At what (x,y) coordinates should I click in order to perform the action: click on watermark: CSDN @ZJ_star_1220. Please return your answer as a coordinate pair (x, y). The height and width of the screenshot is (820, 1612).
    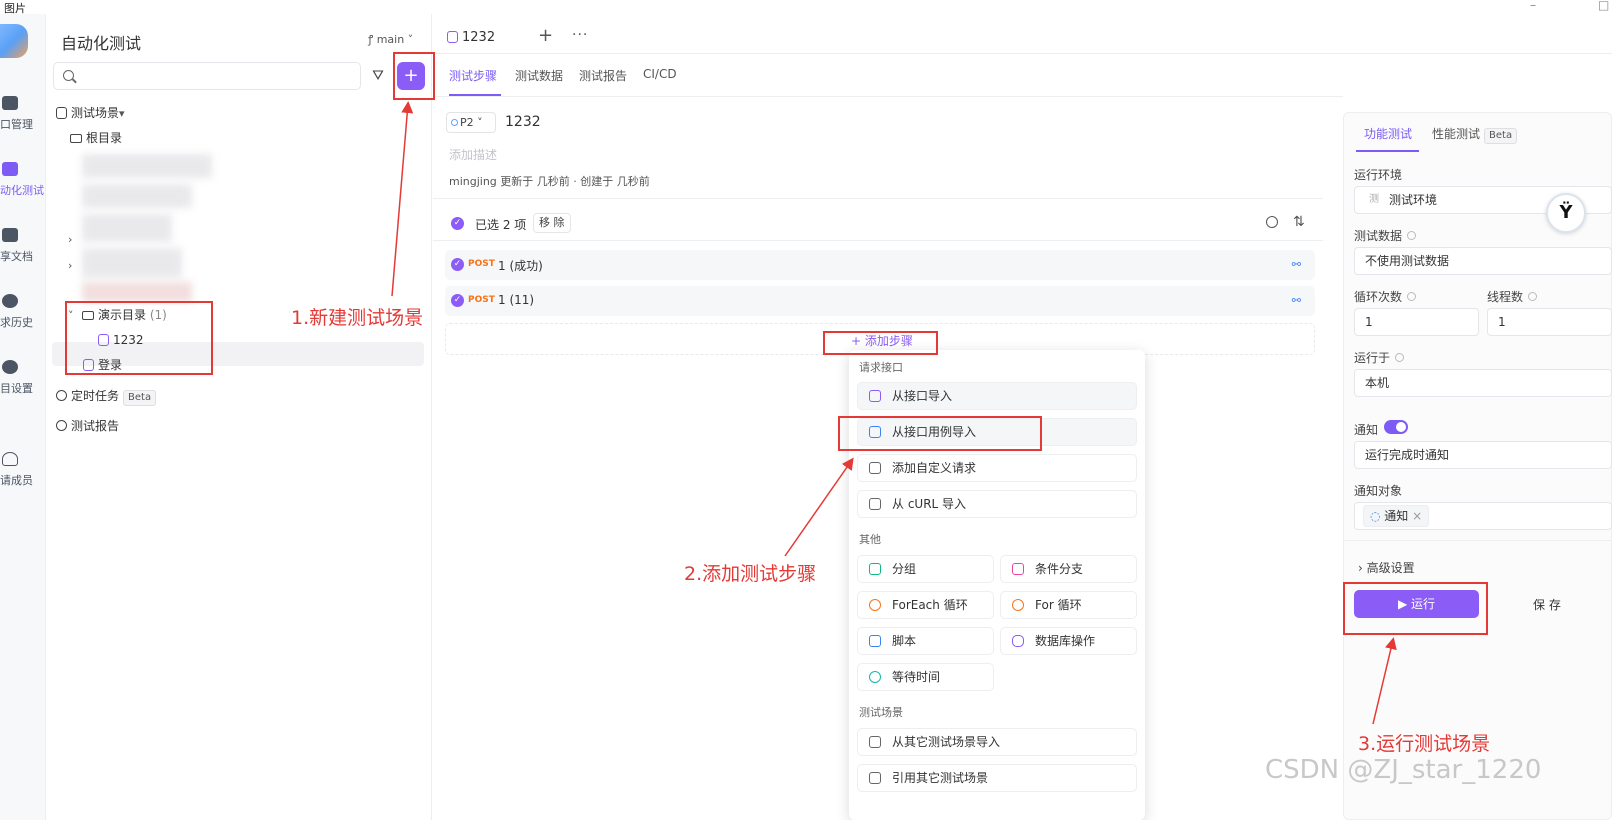
    Looking at the image, I should click on (1403, 770).